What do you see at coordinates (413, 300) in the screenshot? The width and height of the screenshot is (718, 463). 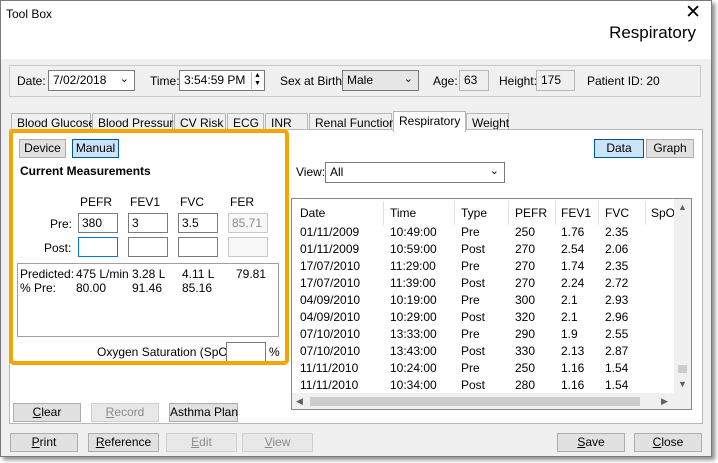 I see `grid-cell: 10:19:00` at bounding box center [413, 300].